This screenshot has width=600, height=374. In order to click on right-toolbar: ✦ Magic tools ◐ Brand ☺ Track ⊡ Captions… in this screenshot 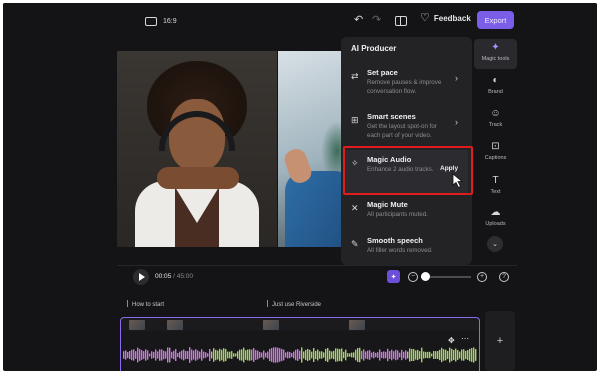, I will do `click(495, 149)`.